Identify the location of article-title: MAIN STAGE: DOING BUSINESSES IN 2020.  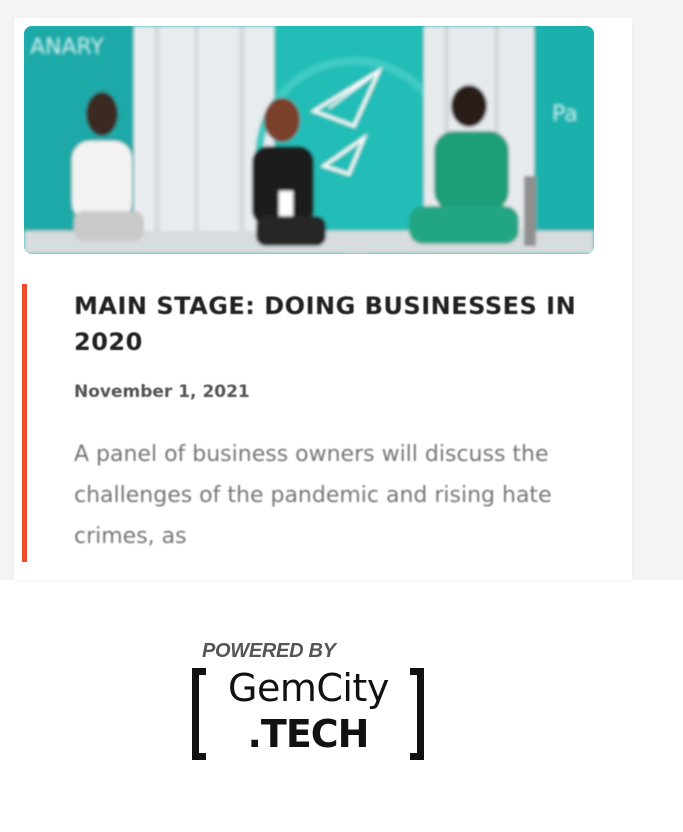
(334, 324).